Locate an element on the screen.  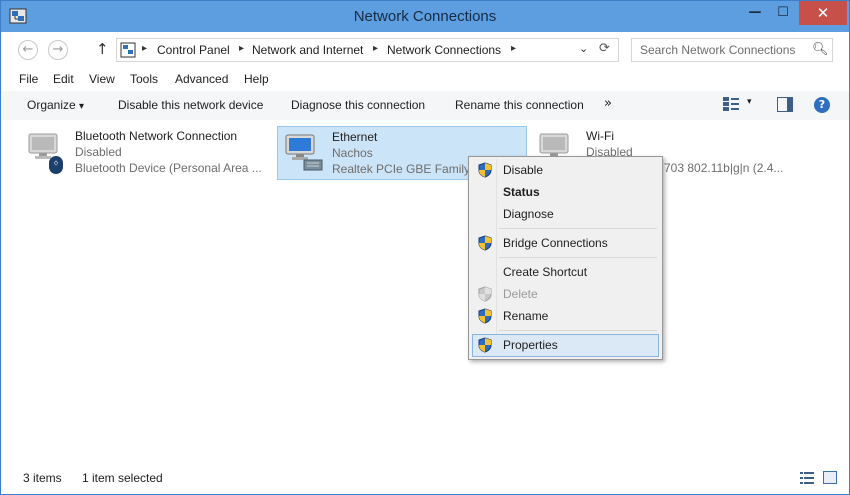
menu-advanced: Advanced is located at coordinates (201, 79).